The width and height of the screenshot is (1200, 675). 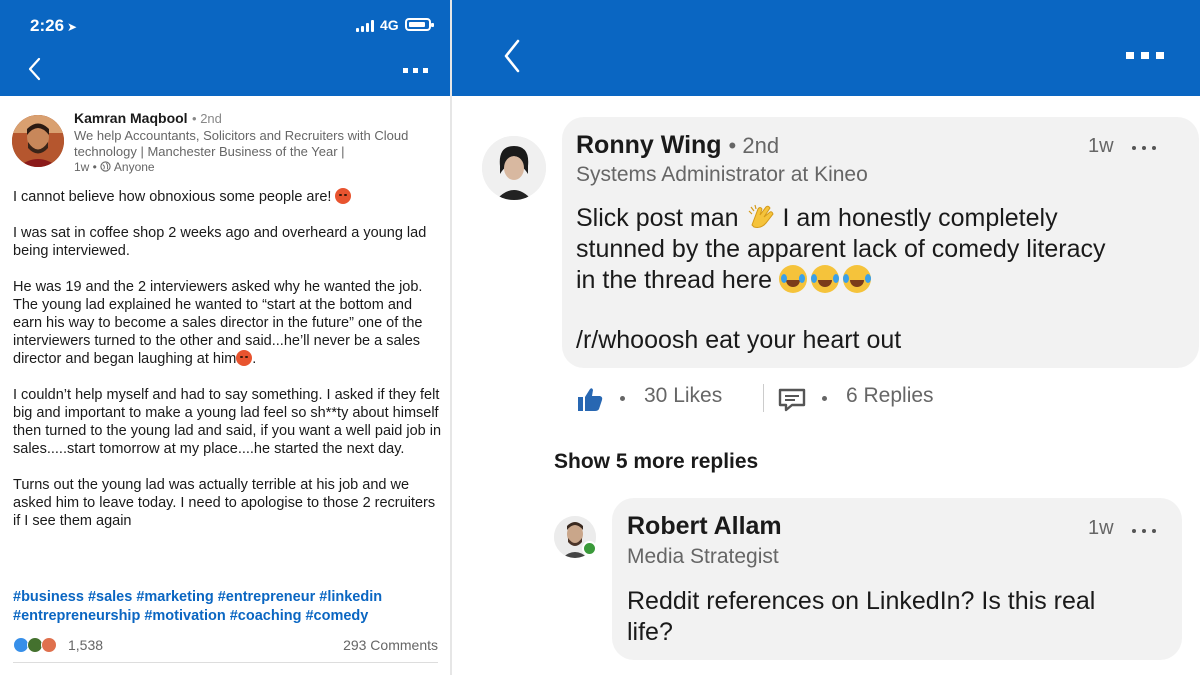 What do you see at coordinates (390, 645) in the screenshot?
I see `comment-count: 293 Comments` at bounding box center [390, 645].